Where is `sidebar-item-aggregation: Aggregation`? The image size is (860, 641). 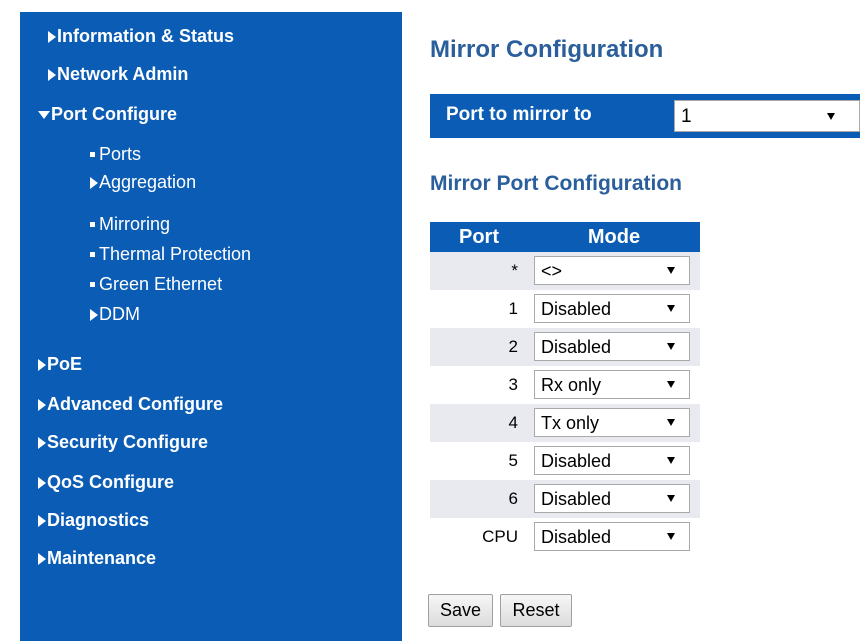 sidebar-item-aggregation: Aggregation is located at coordinates (143, 182).